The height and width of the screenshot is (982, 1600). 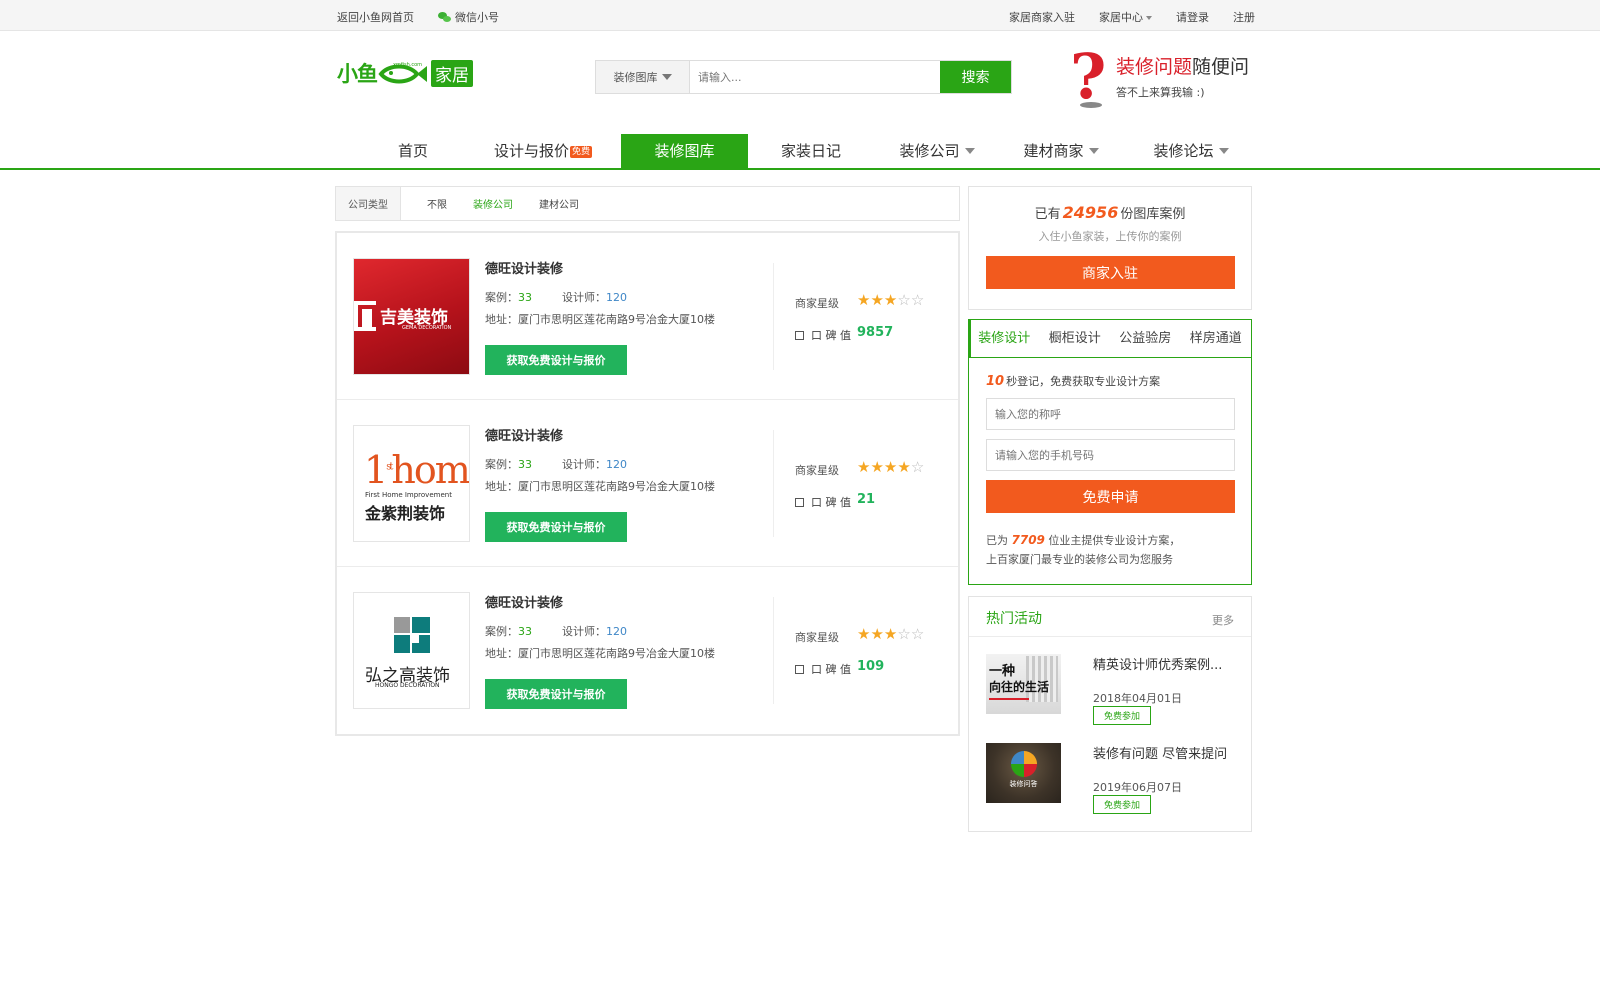 I want to click on activity-date: 2018年04月01日, so click(x=1137, y=698).